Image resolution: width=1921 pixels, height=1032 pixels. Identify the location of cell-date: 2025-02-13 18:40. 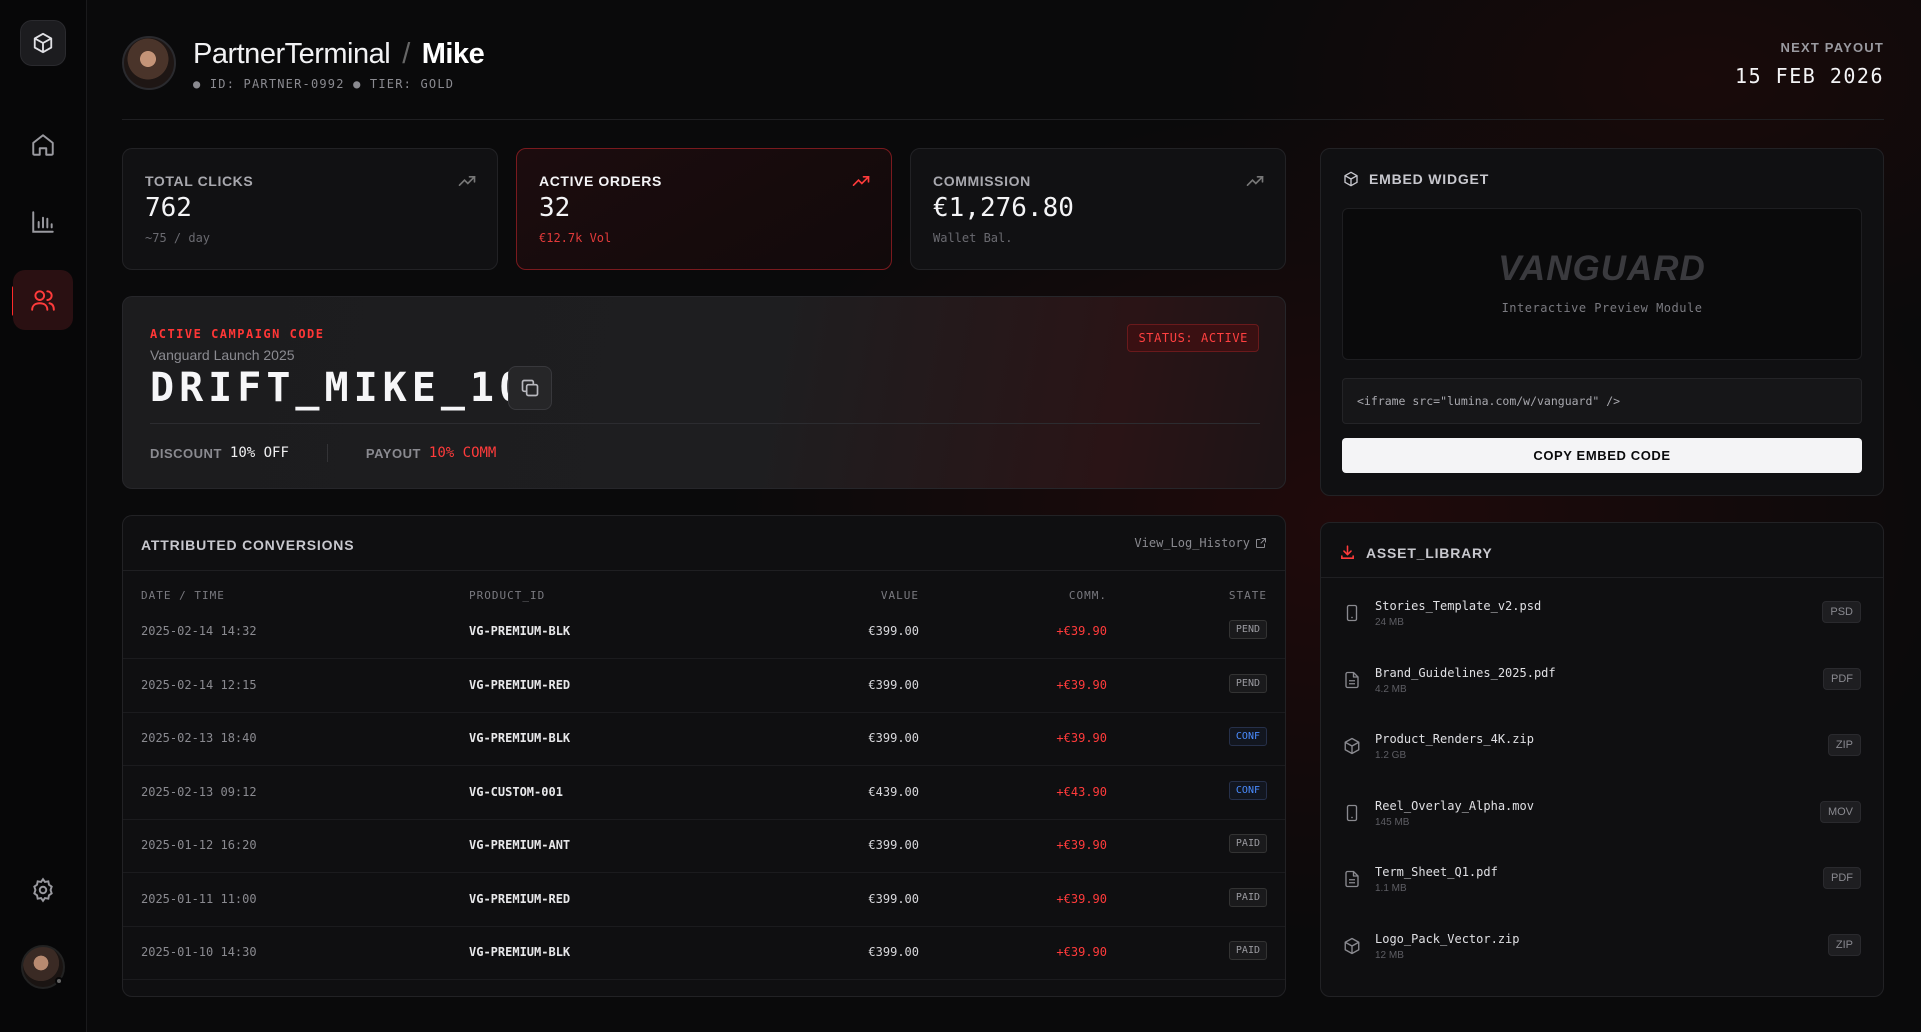
(199, 738).